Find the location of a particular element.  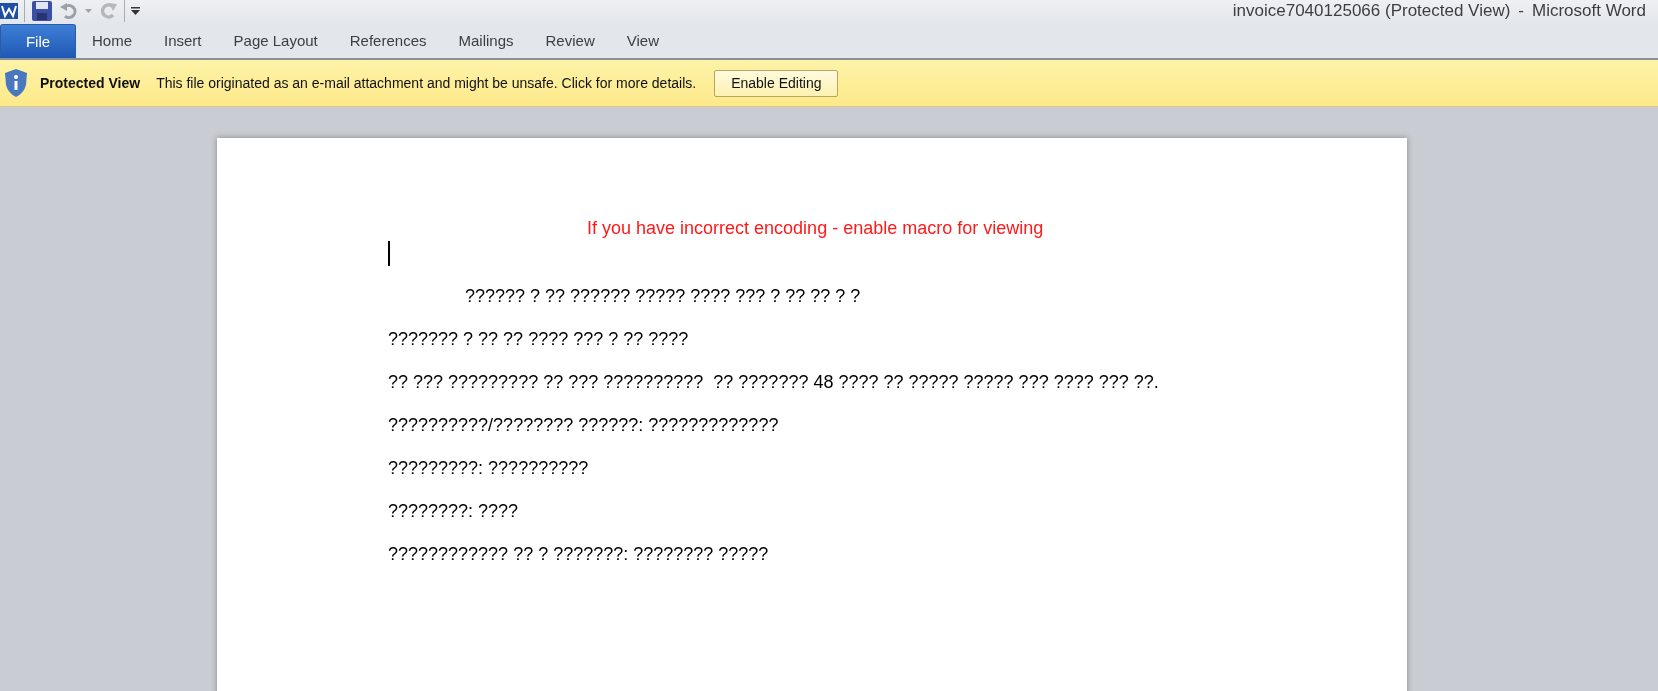

message-bar-text: This file originated as an e-mail attachment and might be unsafe. Click for more details. is located at coordinates (426, 83).